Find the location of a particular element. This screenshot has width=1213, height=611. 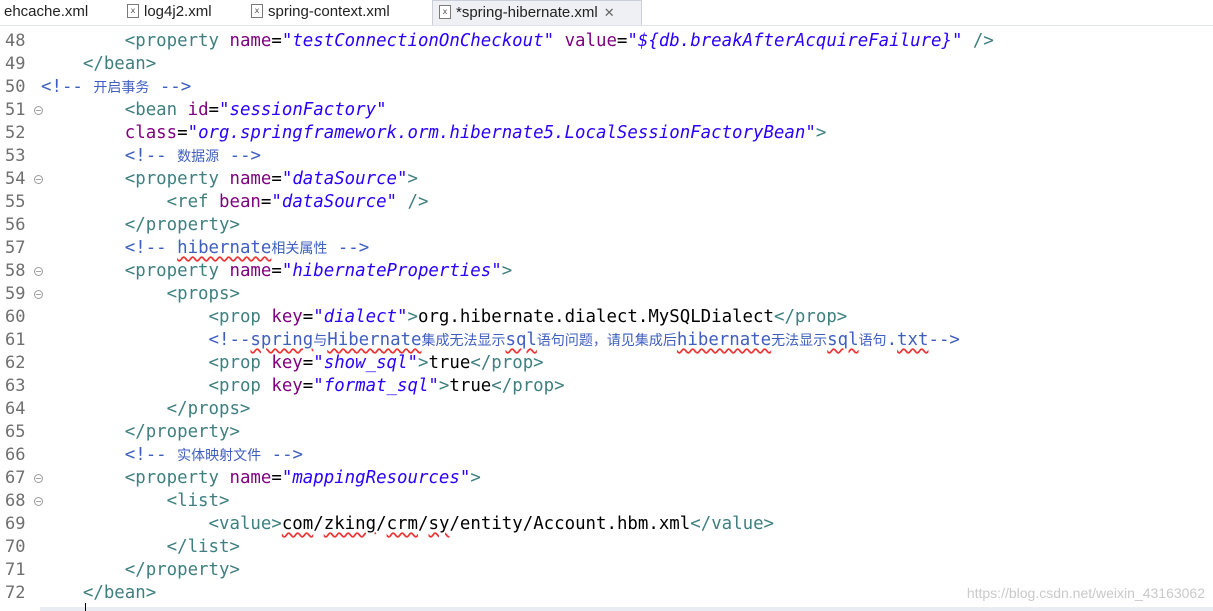

code-line: <!-- 实体映射文件 --> is located at coordinates (172, 455).